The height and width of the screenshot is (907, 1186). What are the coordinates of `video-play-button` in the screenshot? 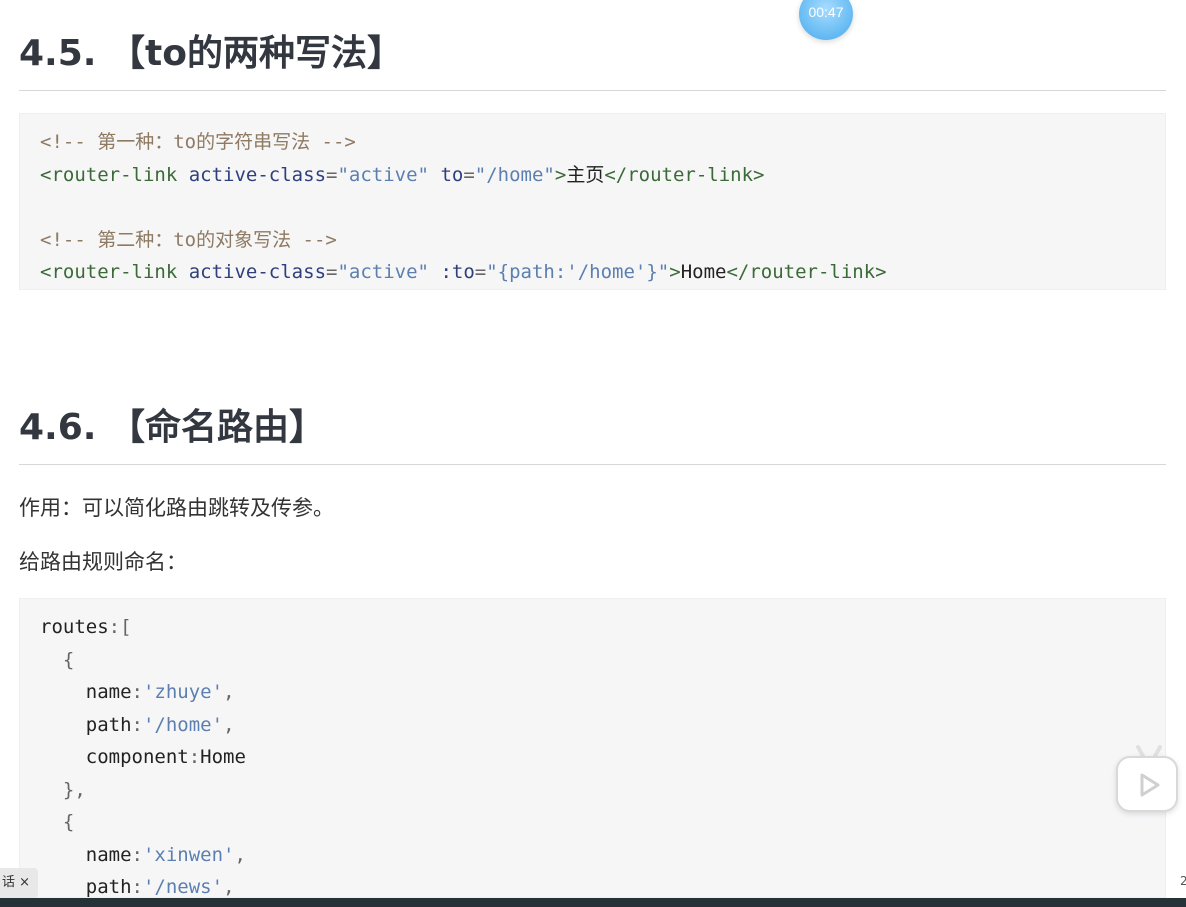 It's located at (1147, 784).